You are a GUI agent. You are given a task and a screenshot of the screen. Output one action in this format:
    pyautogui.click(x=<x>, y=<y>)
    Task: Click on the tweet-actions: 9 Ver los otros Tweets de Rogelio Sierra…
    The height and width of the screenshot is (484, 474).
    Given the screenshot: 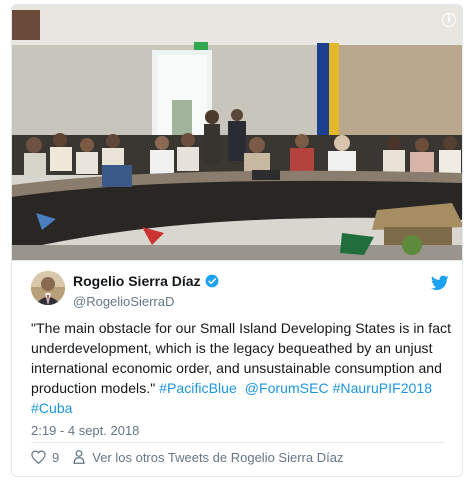 What is the action you would take?
    pyautogui.click(x=187, y=457)
    